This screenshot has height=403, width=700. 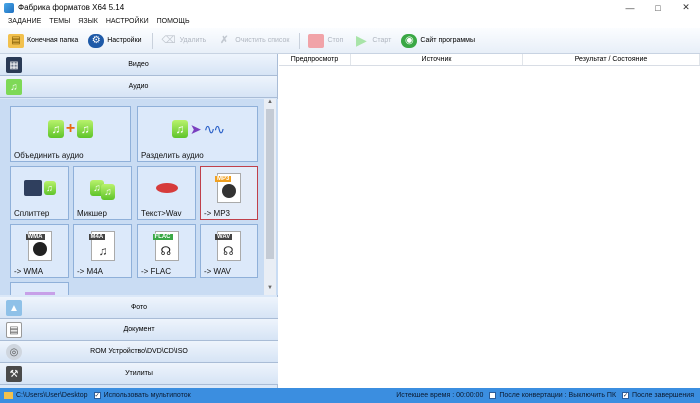 I want to click on website-button: ◉ Сайт программы, so click(x=438, y=41).